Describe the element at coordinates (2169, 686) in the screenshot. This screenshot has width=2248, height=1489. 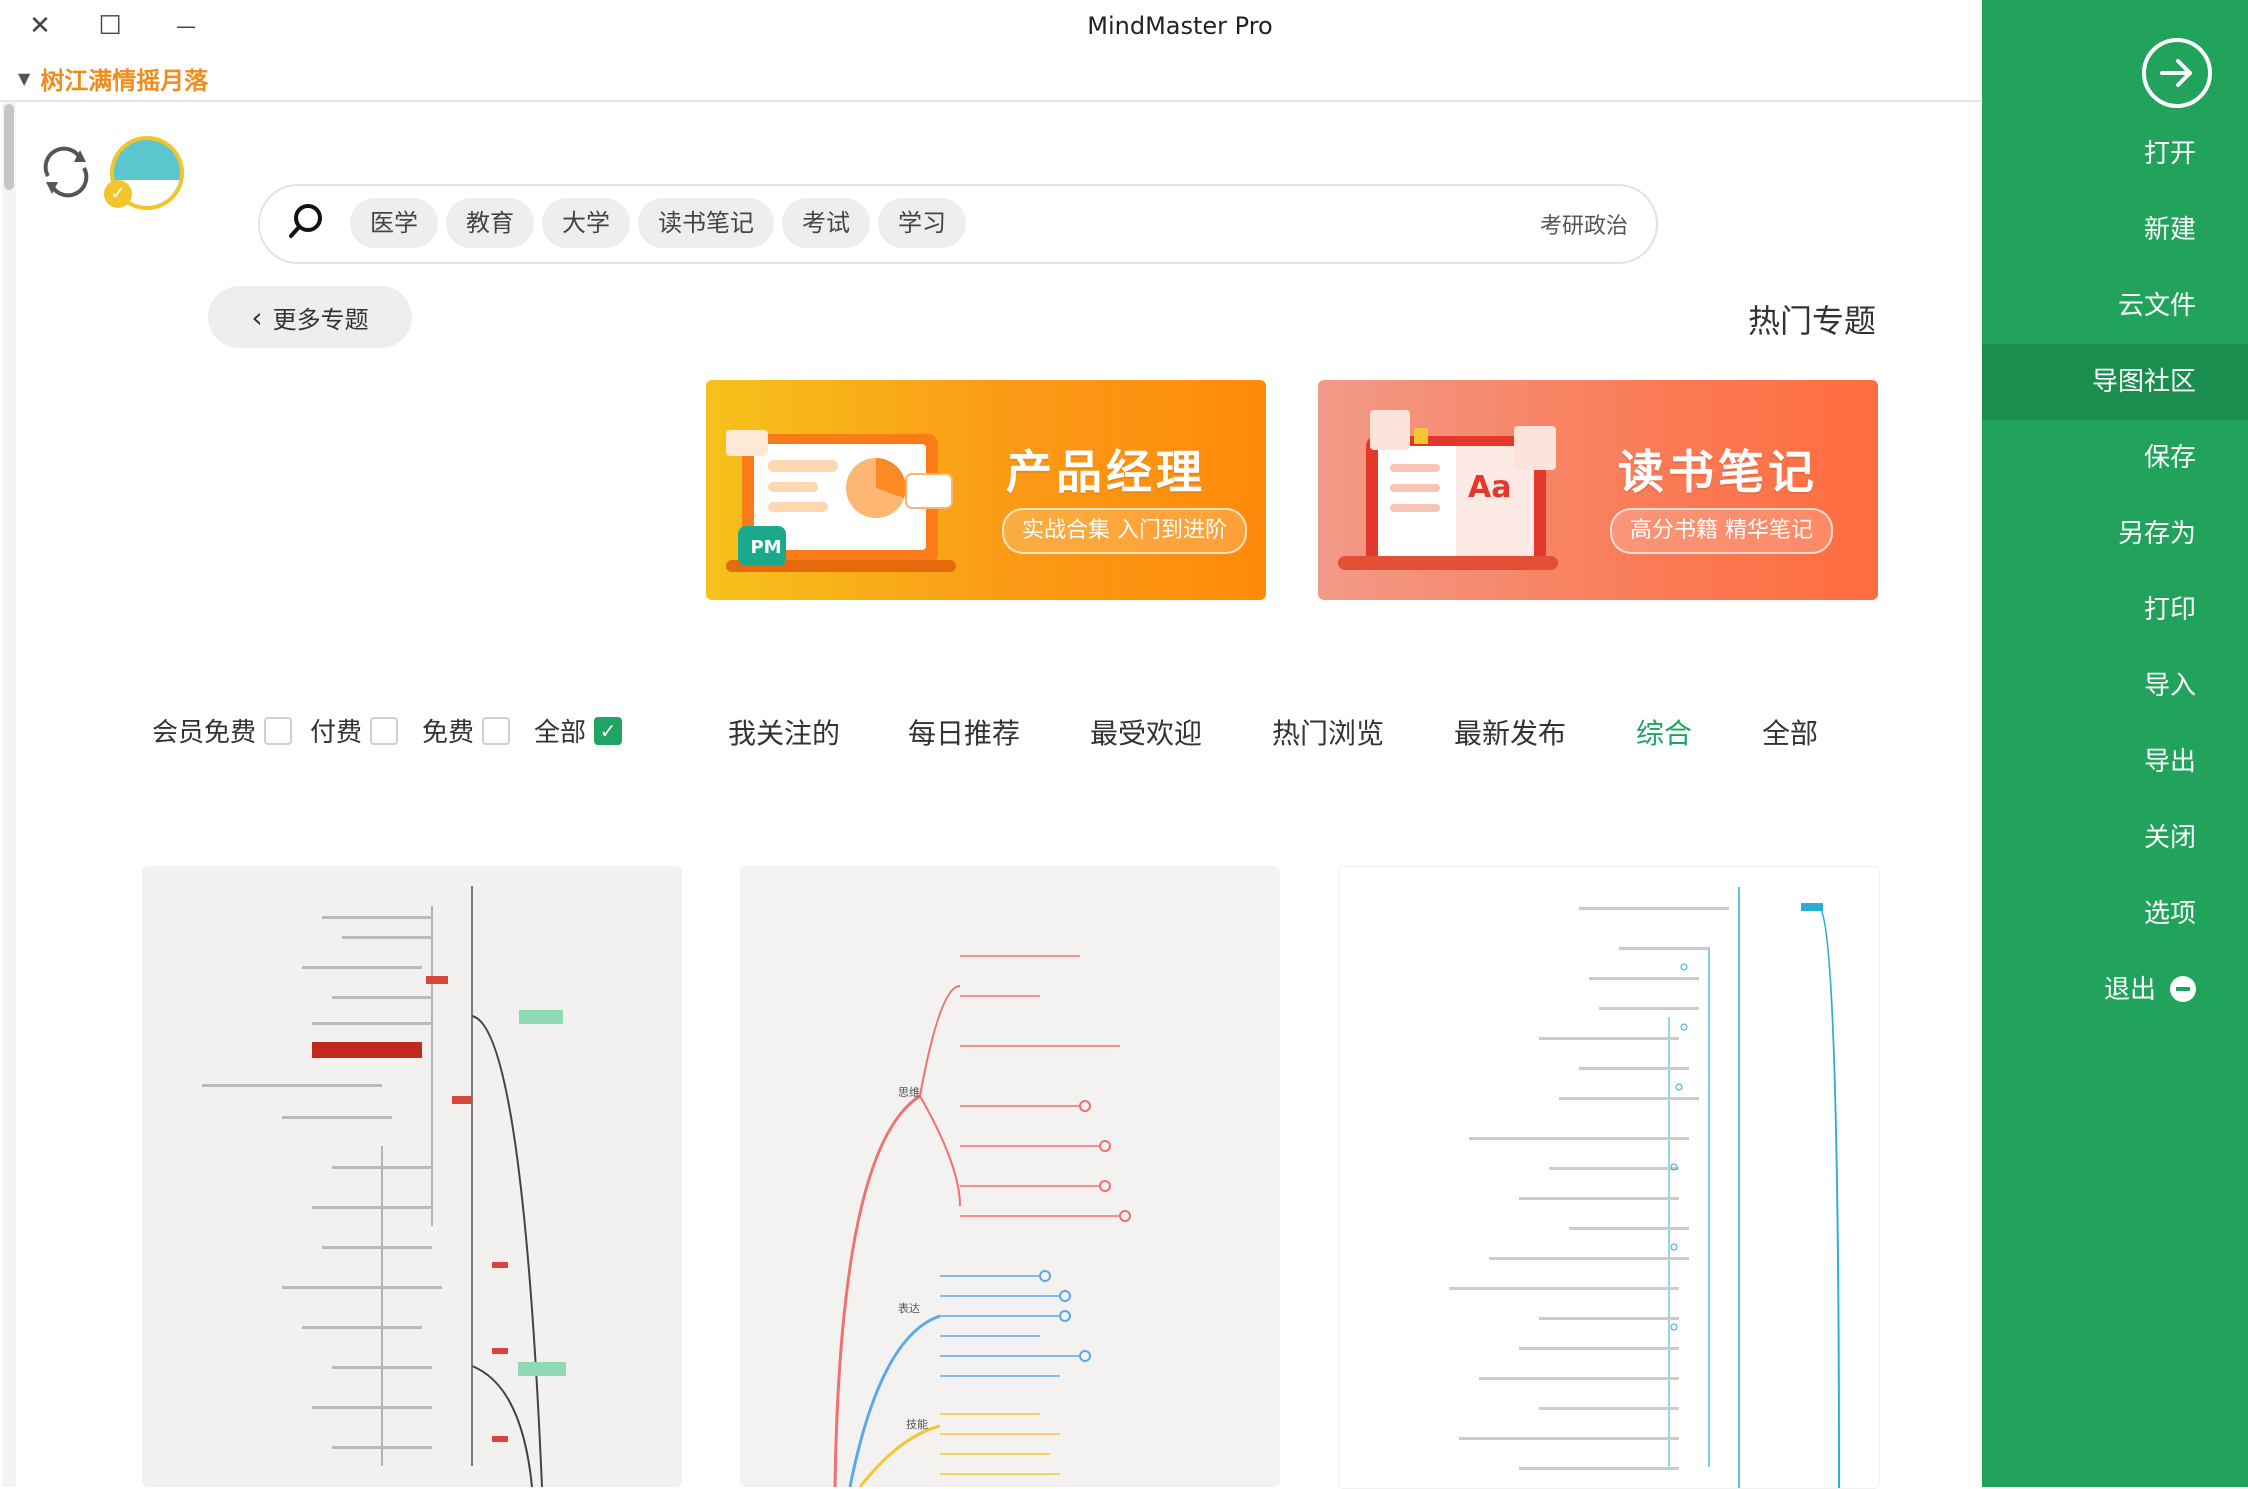
I see `sidebar-item-label: 导入` at that location.